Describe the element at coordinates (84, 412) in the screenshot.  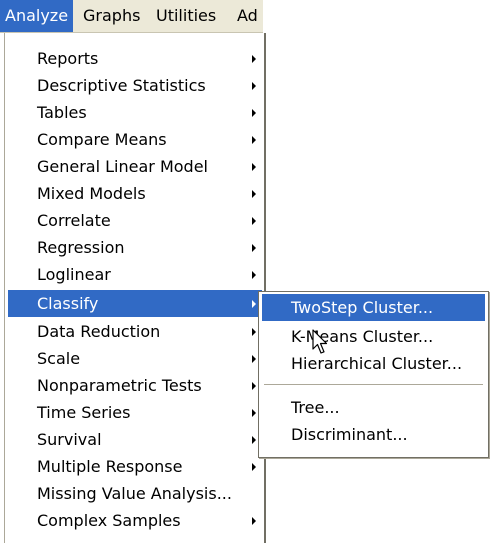
I see `menu-item-label: Time Series` at that location.